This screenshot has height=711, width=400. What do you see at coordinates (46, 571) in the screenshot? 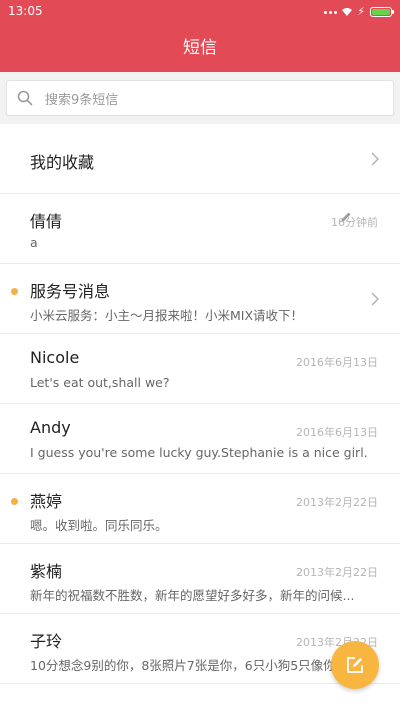
I see `contact-name: 紫楠` at bounding box center [46, 571].